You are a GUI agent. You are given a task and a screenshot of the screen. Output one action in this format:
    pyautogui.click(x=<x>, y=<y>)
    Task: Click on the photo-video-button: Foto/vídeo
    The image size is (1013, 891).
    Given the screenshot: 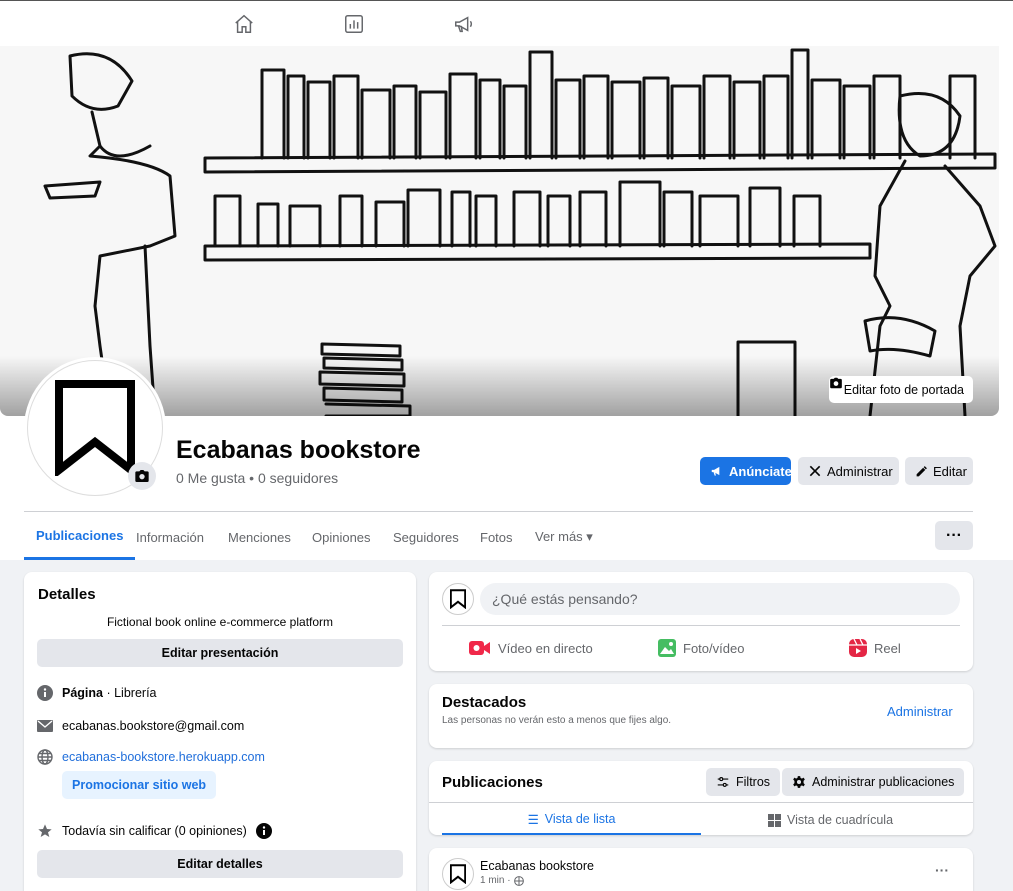 What is the action you would take?
    pyautogui.click(x=701, y=648)
    